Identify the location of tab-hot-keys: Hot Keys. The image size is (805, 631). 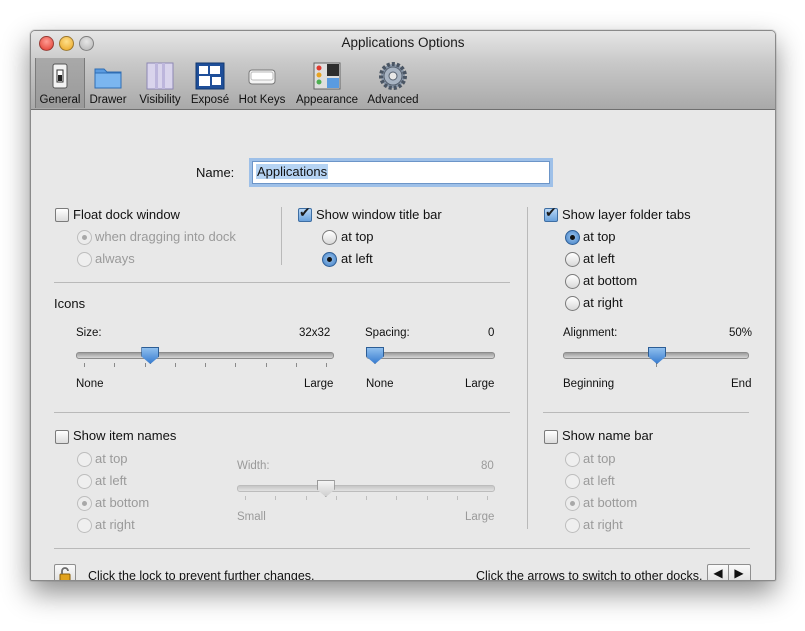
(262, 83).